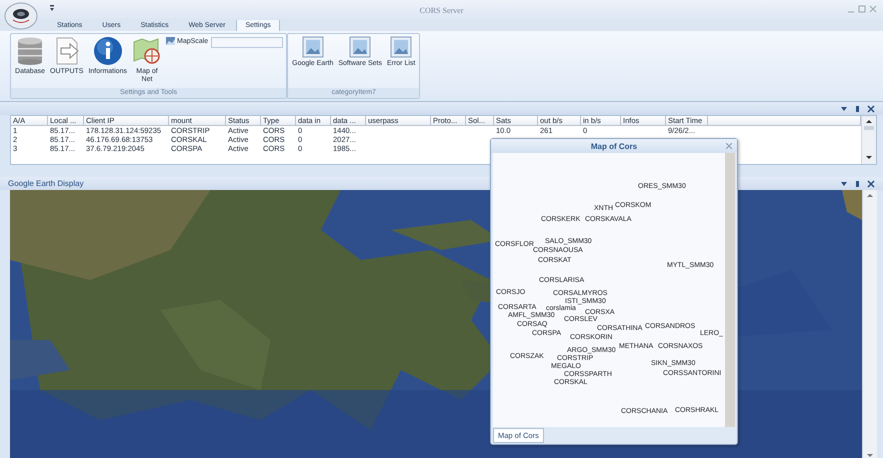  What do you see at coordinates (30, 51) in the screenshot?
I see `database-icon` at bounding box center [30, 51].